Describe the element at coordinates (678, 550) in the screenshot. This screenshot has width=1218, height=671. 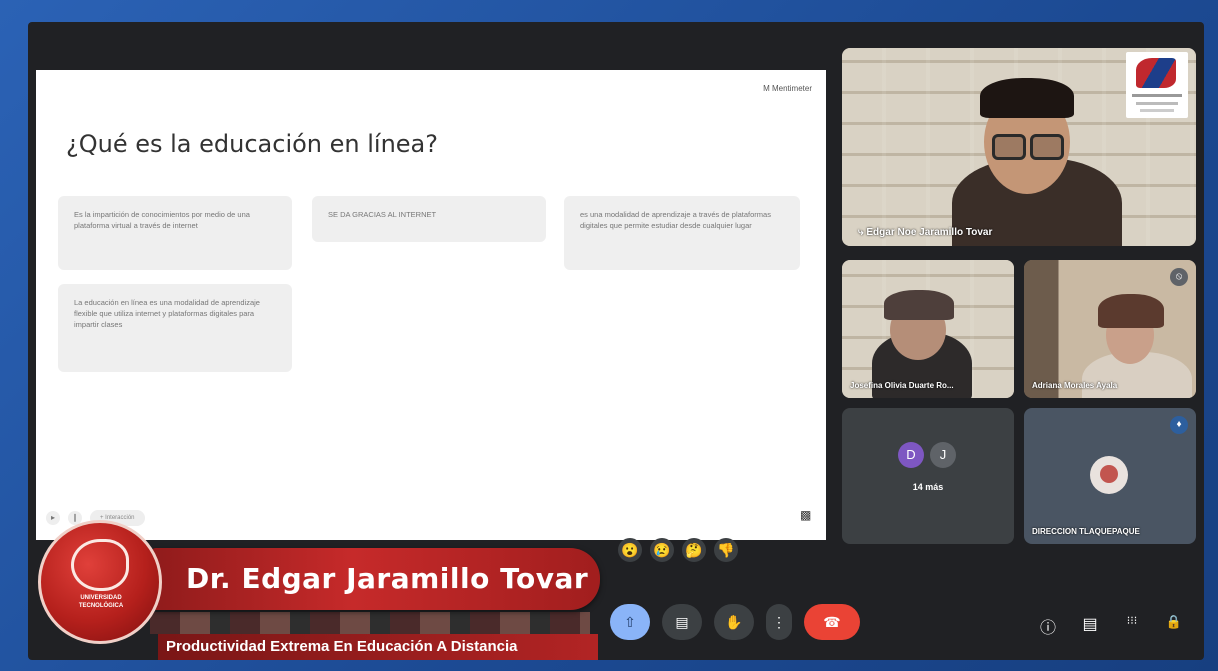
I see `reactions-bar: 😮 😢 🤔 👎` at that location.